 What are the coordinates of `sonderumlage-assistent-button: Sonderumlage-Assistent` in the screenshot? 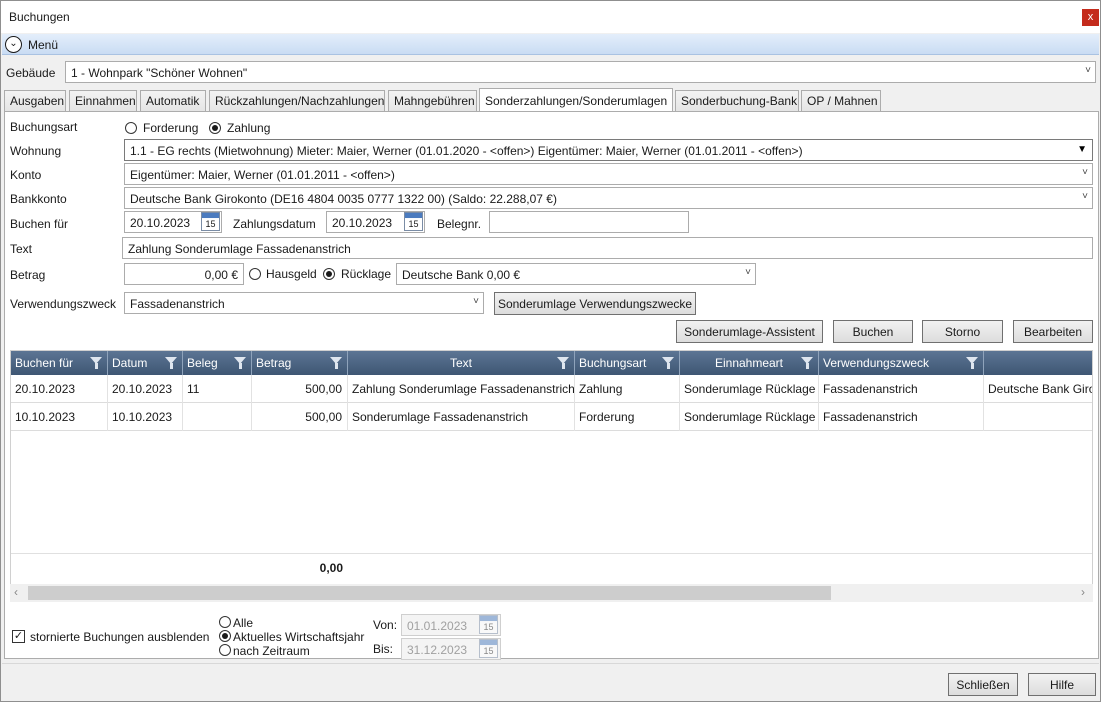 It's located at (749, 331).